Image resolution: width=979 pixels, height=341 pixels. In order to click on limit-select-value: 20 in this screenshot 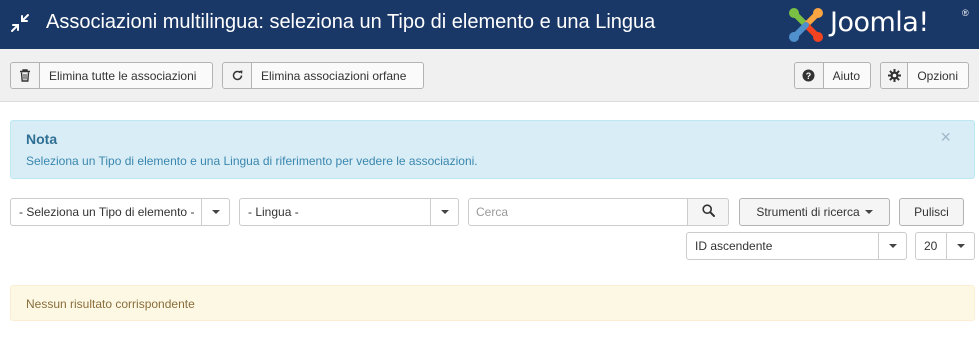, I will do `click(931, 246)`.